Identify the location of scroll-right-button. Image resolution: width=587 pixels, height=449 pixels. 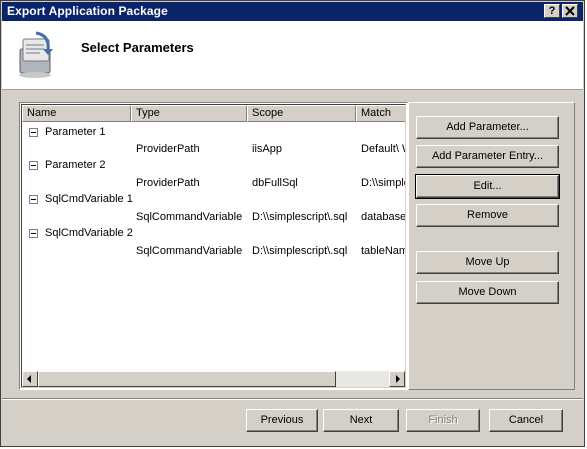
(397, 379).